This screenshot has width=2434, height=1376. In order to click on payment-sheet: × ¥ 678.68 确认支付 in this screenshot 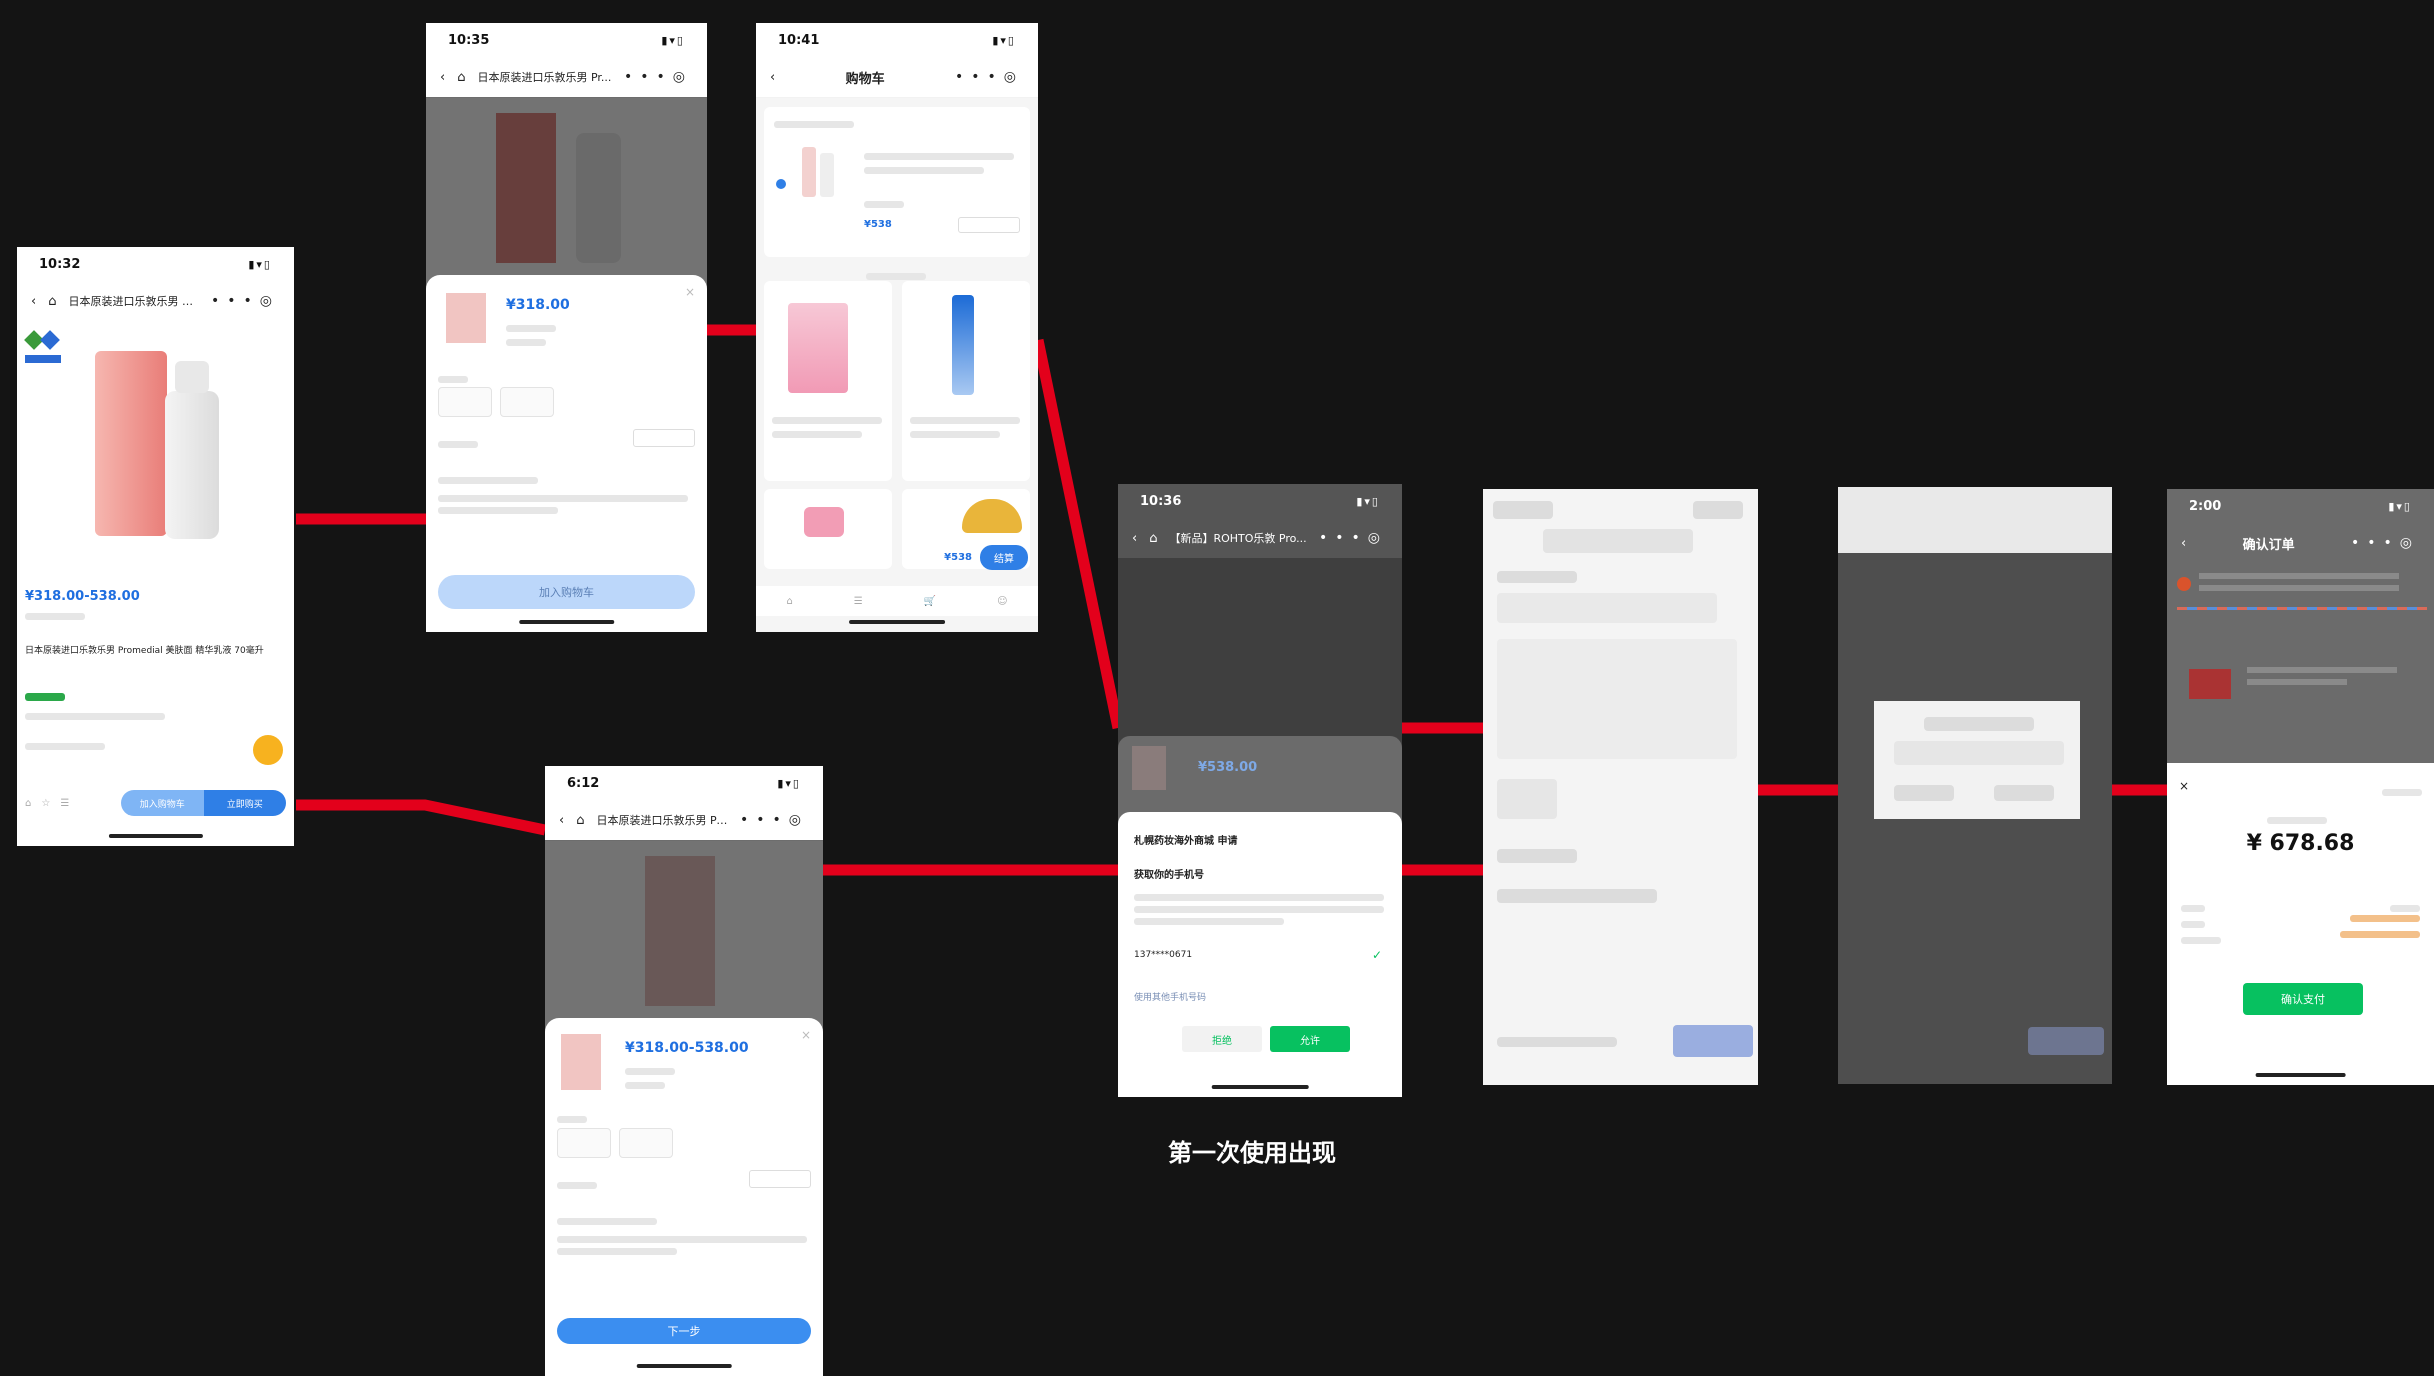, I will do `click(2300, 927)`.